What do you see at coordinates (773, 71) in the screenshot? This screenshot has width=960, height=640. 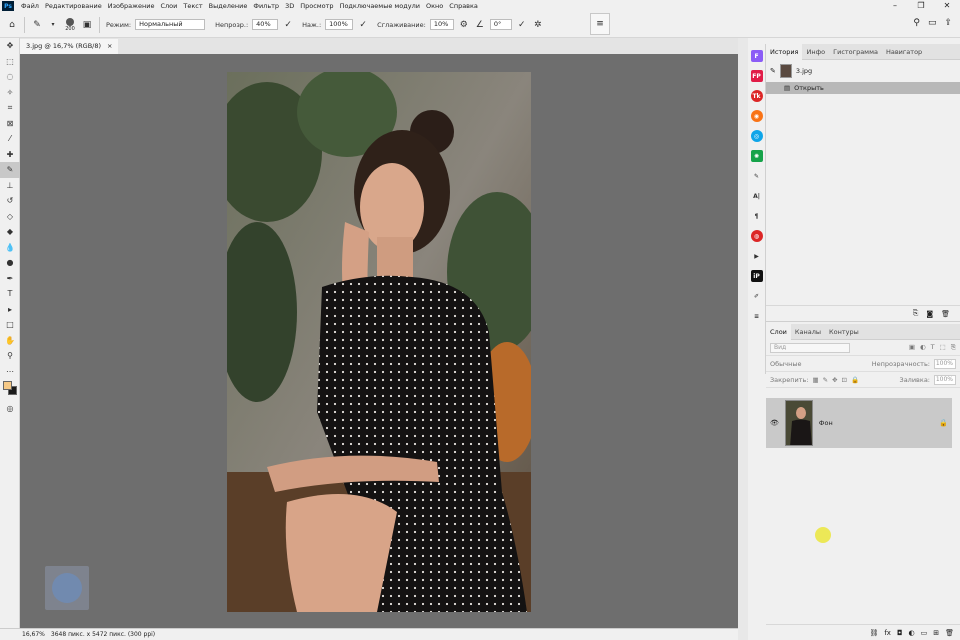 I see `brush-source-icon: ✎` at bounding box center [773, 71].